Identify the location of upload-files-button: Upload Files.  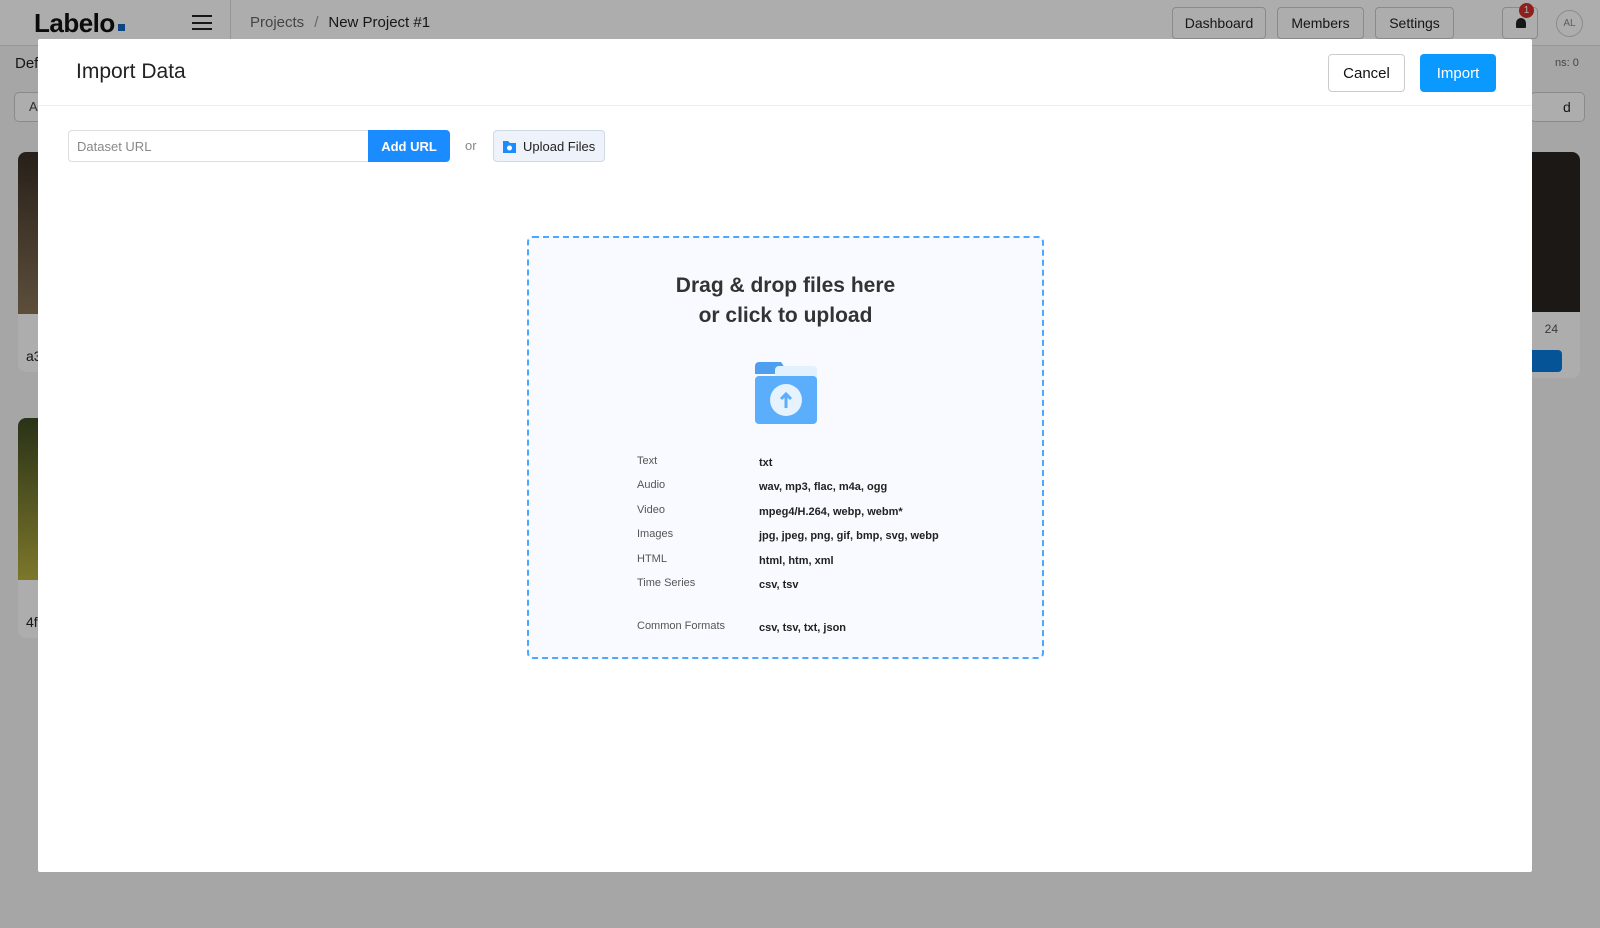
(549, 146).